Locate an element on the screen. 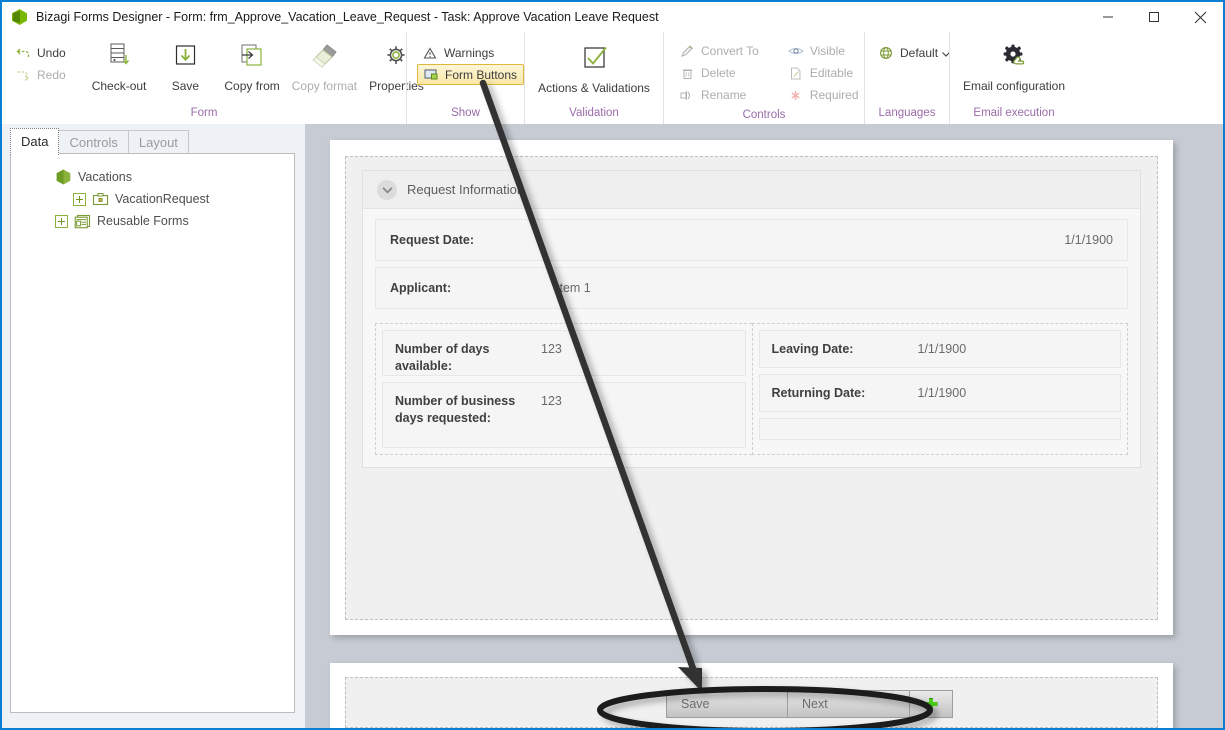  delete-label: Delete is located at coordinates (718, 73).